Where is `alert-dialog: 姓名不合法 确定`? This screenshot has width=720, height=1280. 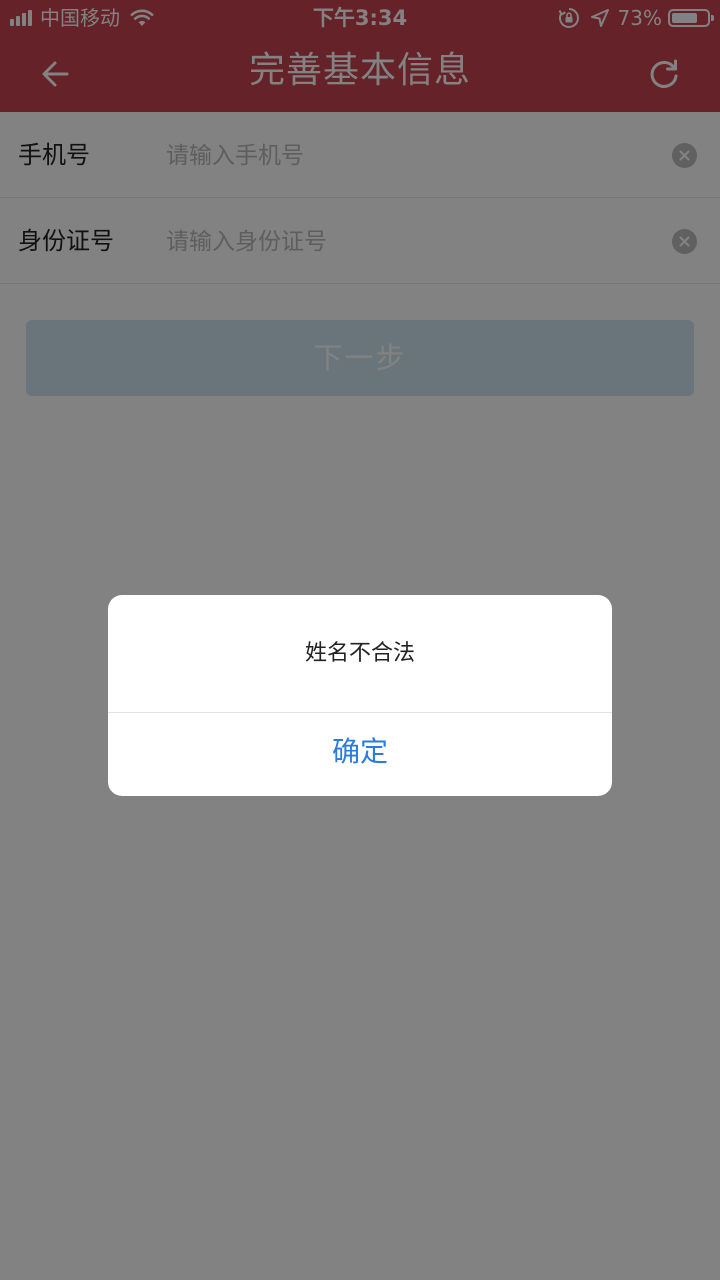 alert-dialog: 姓名不合法 确定 is located at coordinates (360, 695).